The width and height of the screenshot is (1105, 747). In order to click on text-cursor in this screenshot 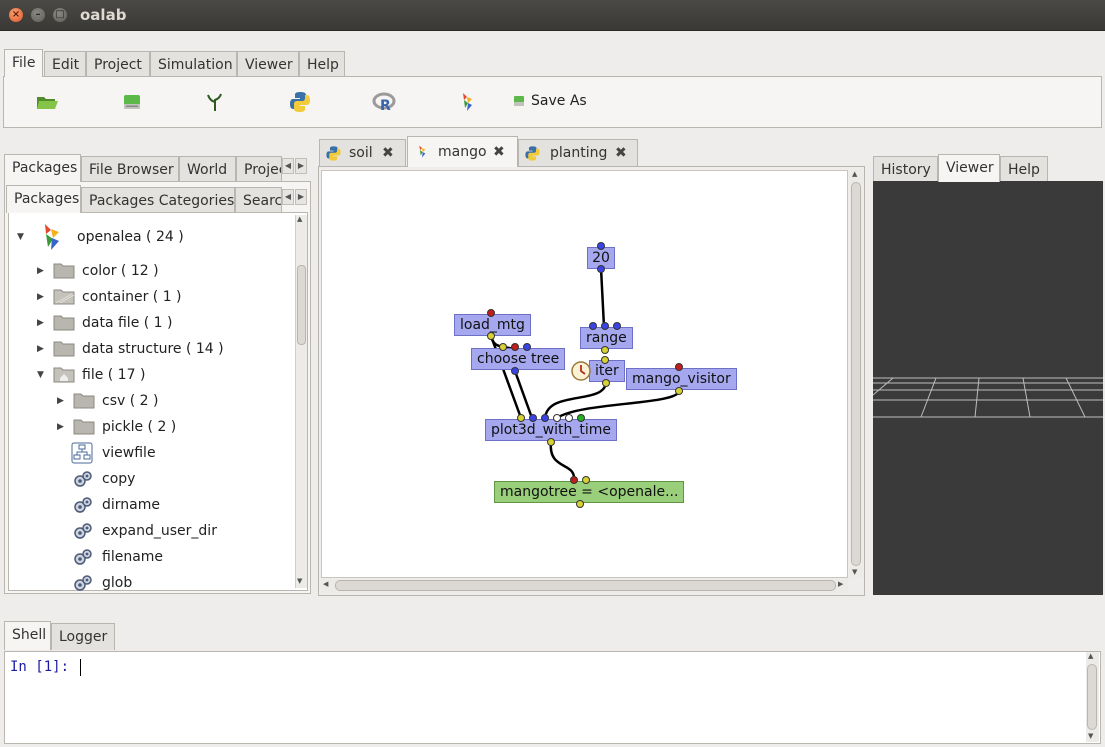, I will do `click(80, 667)`.